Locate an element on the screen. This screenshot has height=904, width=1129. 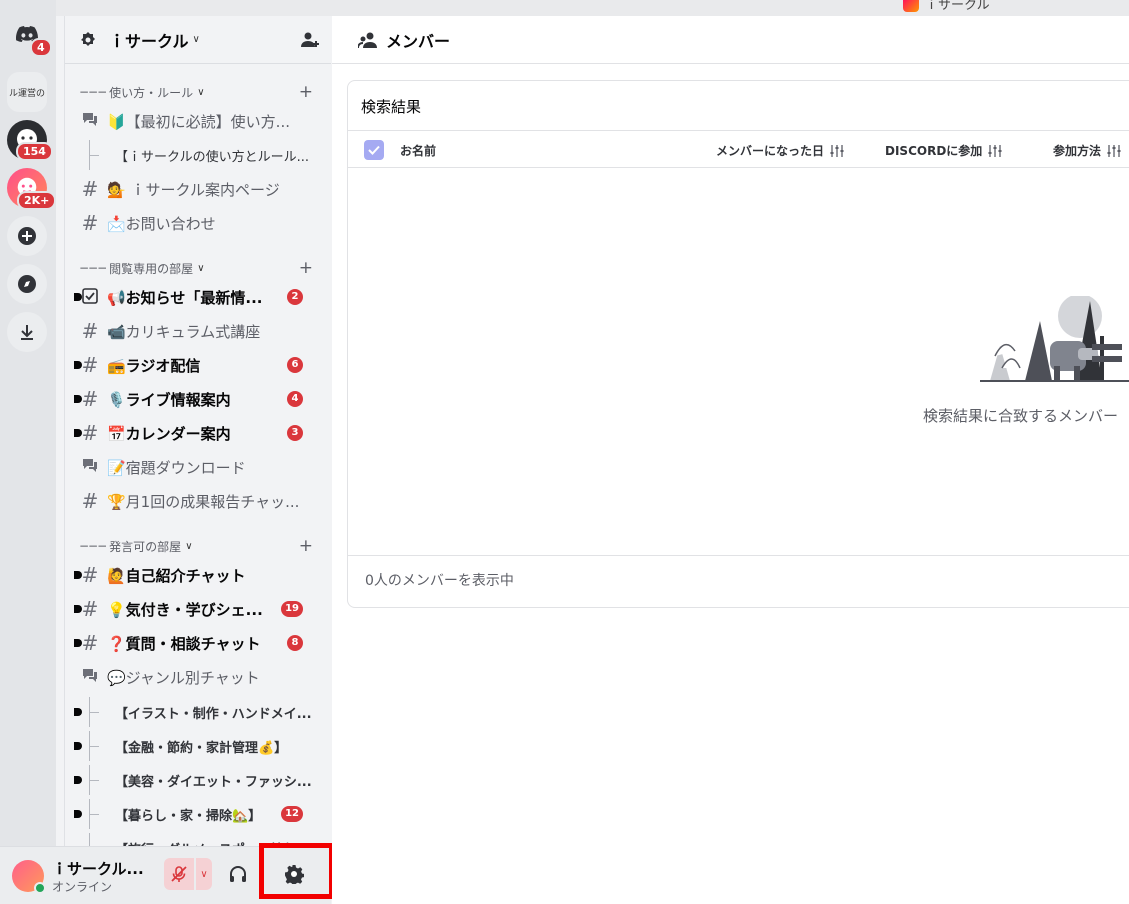
channel-label: 📝宿題ダウンロード is located at coordinates (176, 467).